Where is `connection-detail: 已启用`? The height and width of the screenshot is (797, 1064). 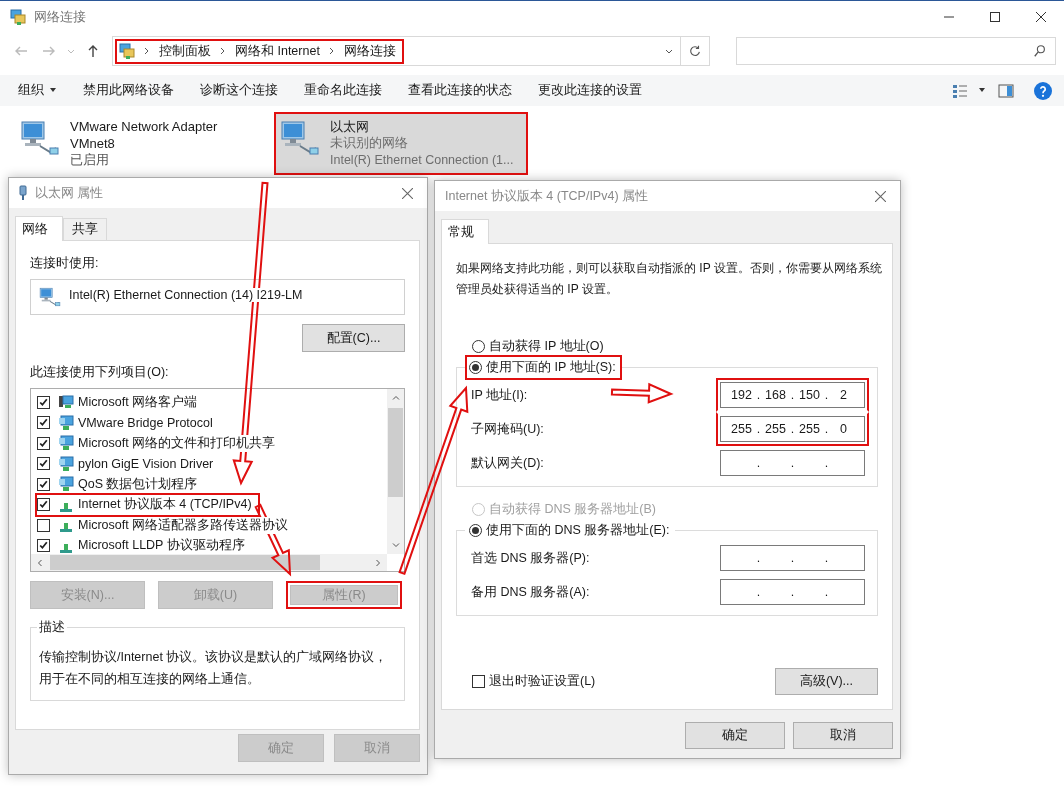
connection-detail: 已启用 is located at coordinates (90, 160).